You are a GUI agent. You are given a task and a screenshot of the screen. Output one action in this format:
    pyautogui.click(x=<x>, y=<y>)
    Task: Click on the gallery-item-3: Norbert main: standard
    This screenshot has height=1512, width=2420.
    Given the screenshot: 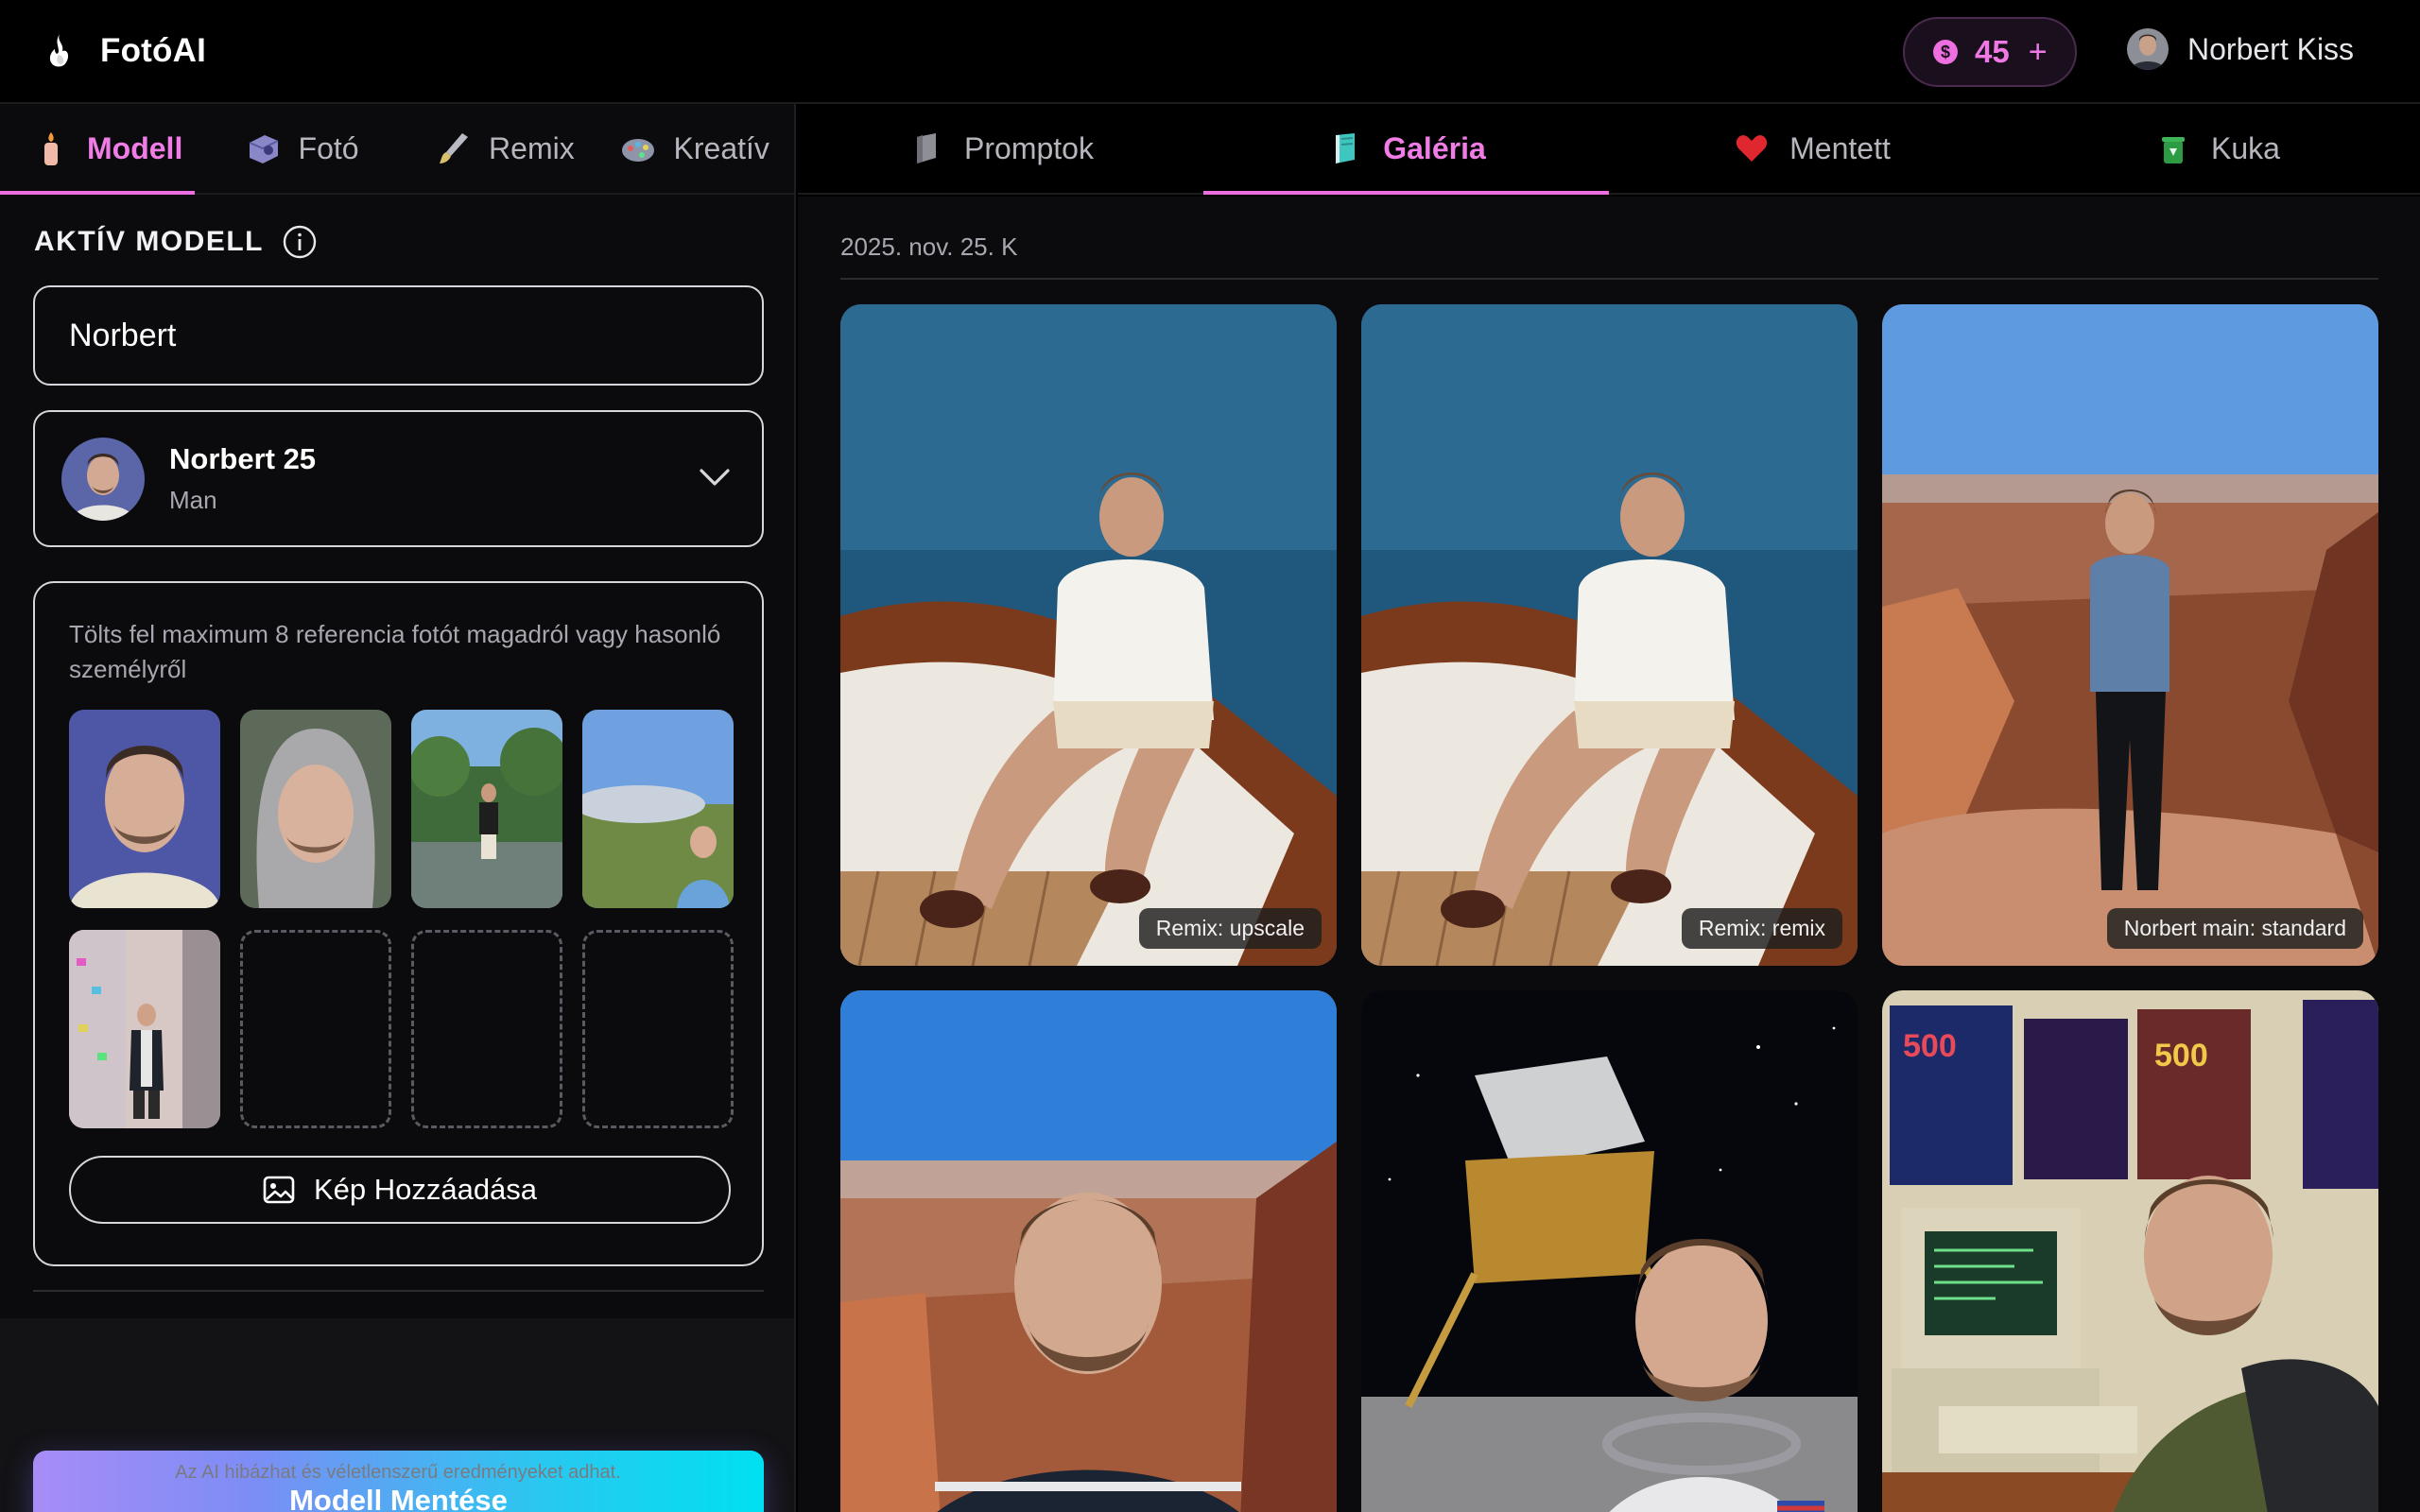 What is the action you would take?
    pyautogui.click(x=2130, y=635)
    